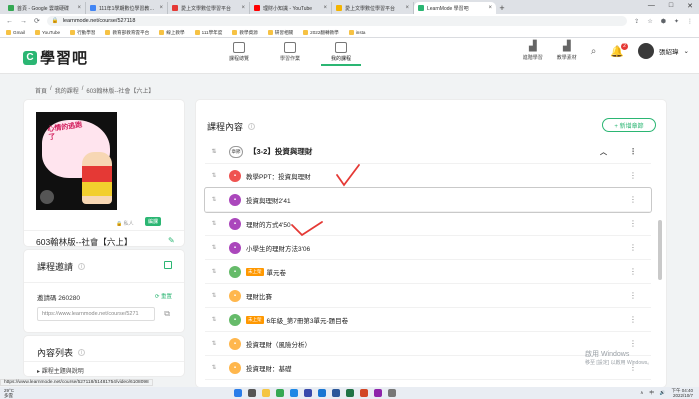 Image resolution: width=699 pixels, height=399 pixels. I want to click on bookmark-item: insta, so click(356, 32).